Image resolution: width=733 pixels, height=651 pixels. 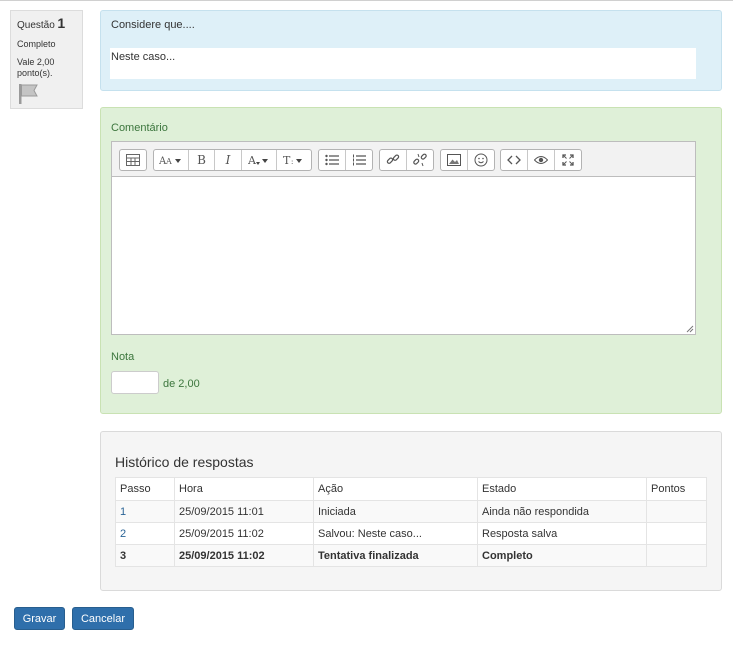 I want to click on column-header-step: Passo, so click(x=145, y=489).